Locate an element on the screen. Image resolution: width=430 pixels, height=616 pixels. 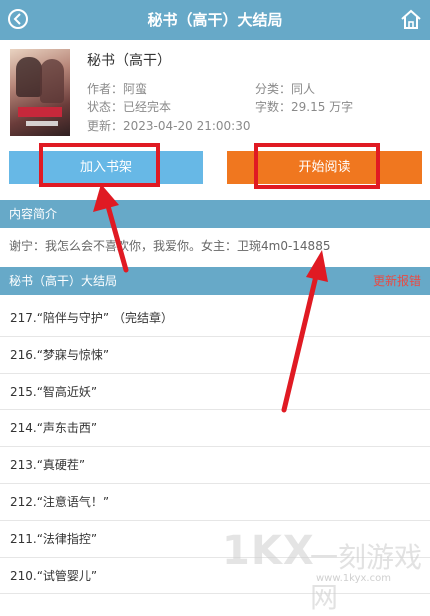
updated-value: 2023-04-20 21:00:30 is located at coordinates (187, 126).